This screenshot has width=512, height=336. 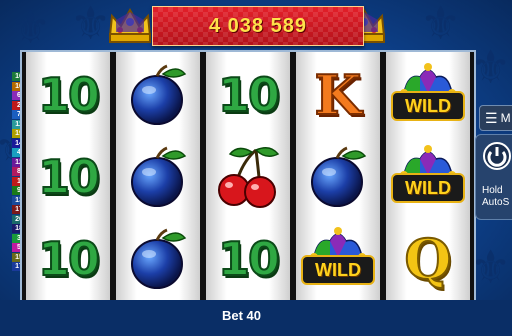 I want to click on hold-autostart-button: Hold AutoS, so click(x=493, y=177).